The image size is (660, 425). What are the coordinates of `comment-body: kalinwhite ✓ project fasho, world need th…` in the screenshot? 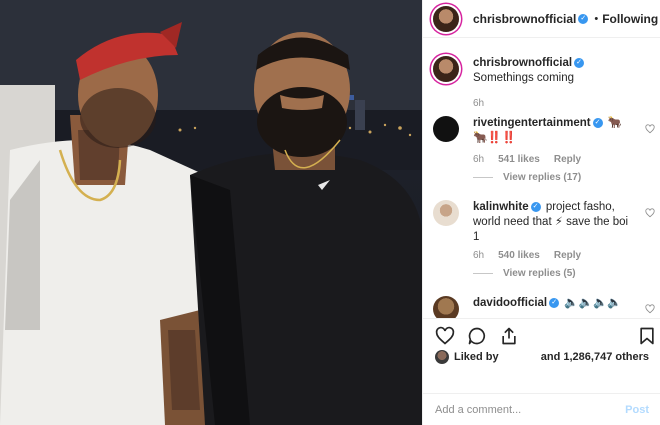 It's located at (553, 222).